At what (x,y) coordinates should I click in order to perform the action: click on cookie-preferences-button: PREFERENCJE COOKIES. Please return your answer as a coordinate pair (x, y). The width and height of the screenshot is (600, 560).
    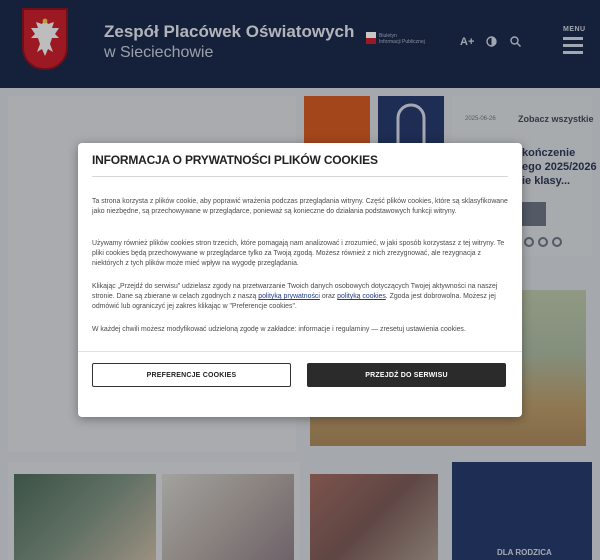
    Looking at the image, I should click on (191, 375).